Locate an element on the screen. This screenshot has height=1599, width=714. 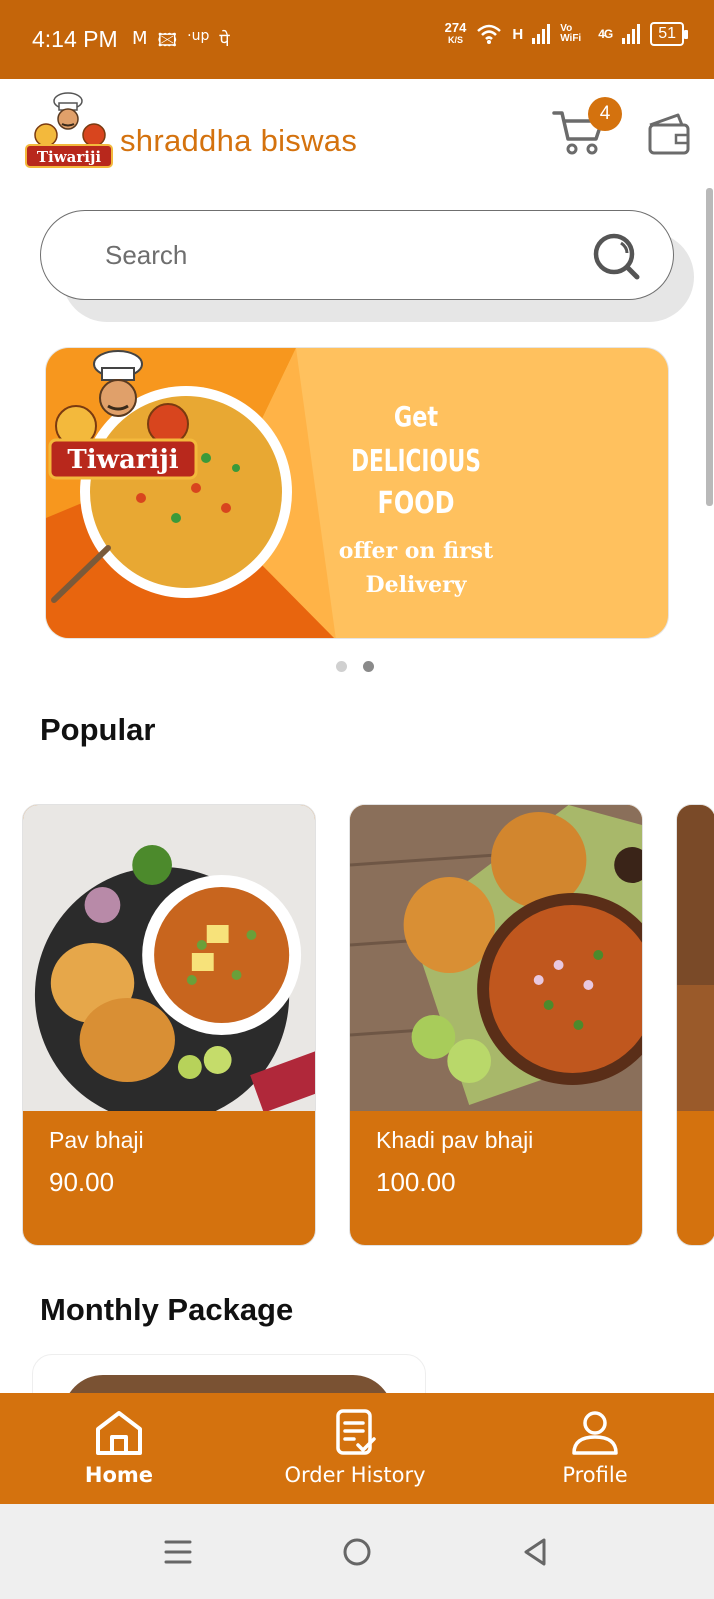
chef-logo-icon: Tiwariji is located at coordinates (69, 130).